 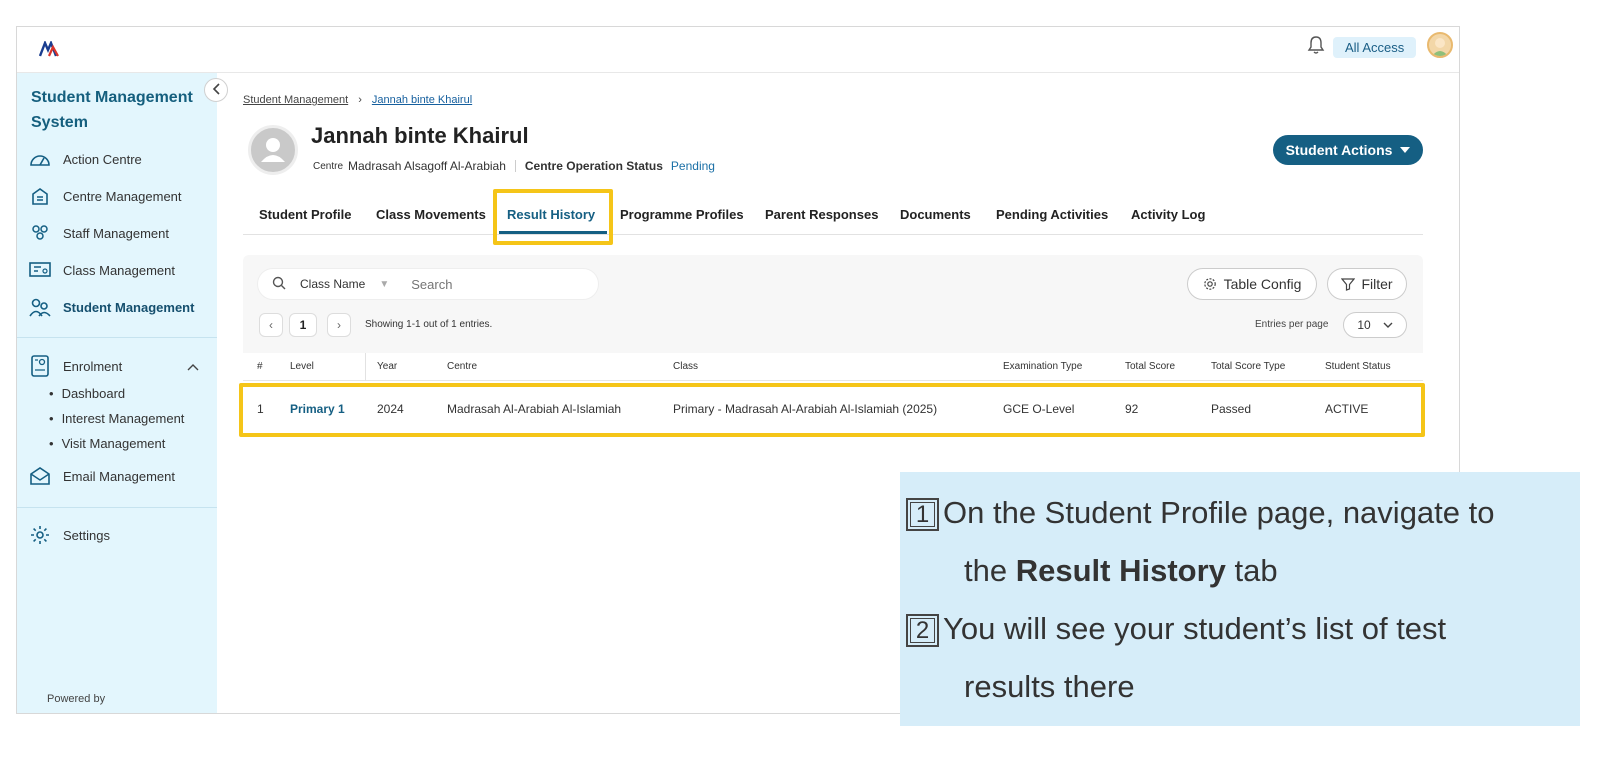 I want to click on column-header: Class, so click(x=686, y=366).